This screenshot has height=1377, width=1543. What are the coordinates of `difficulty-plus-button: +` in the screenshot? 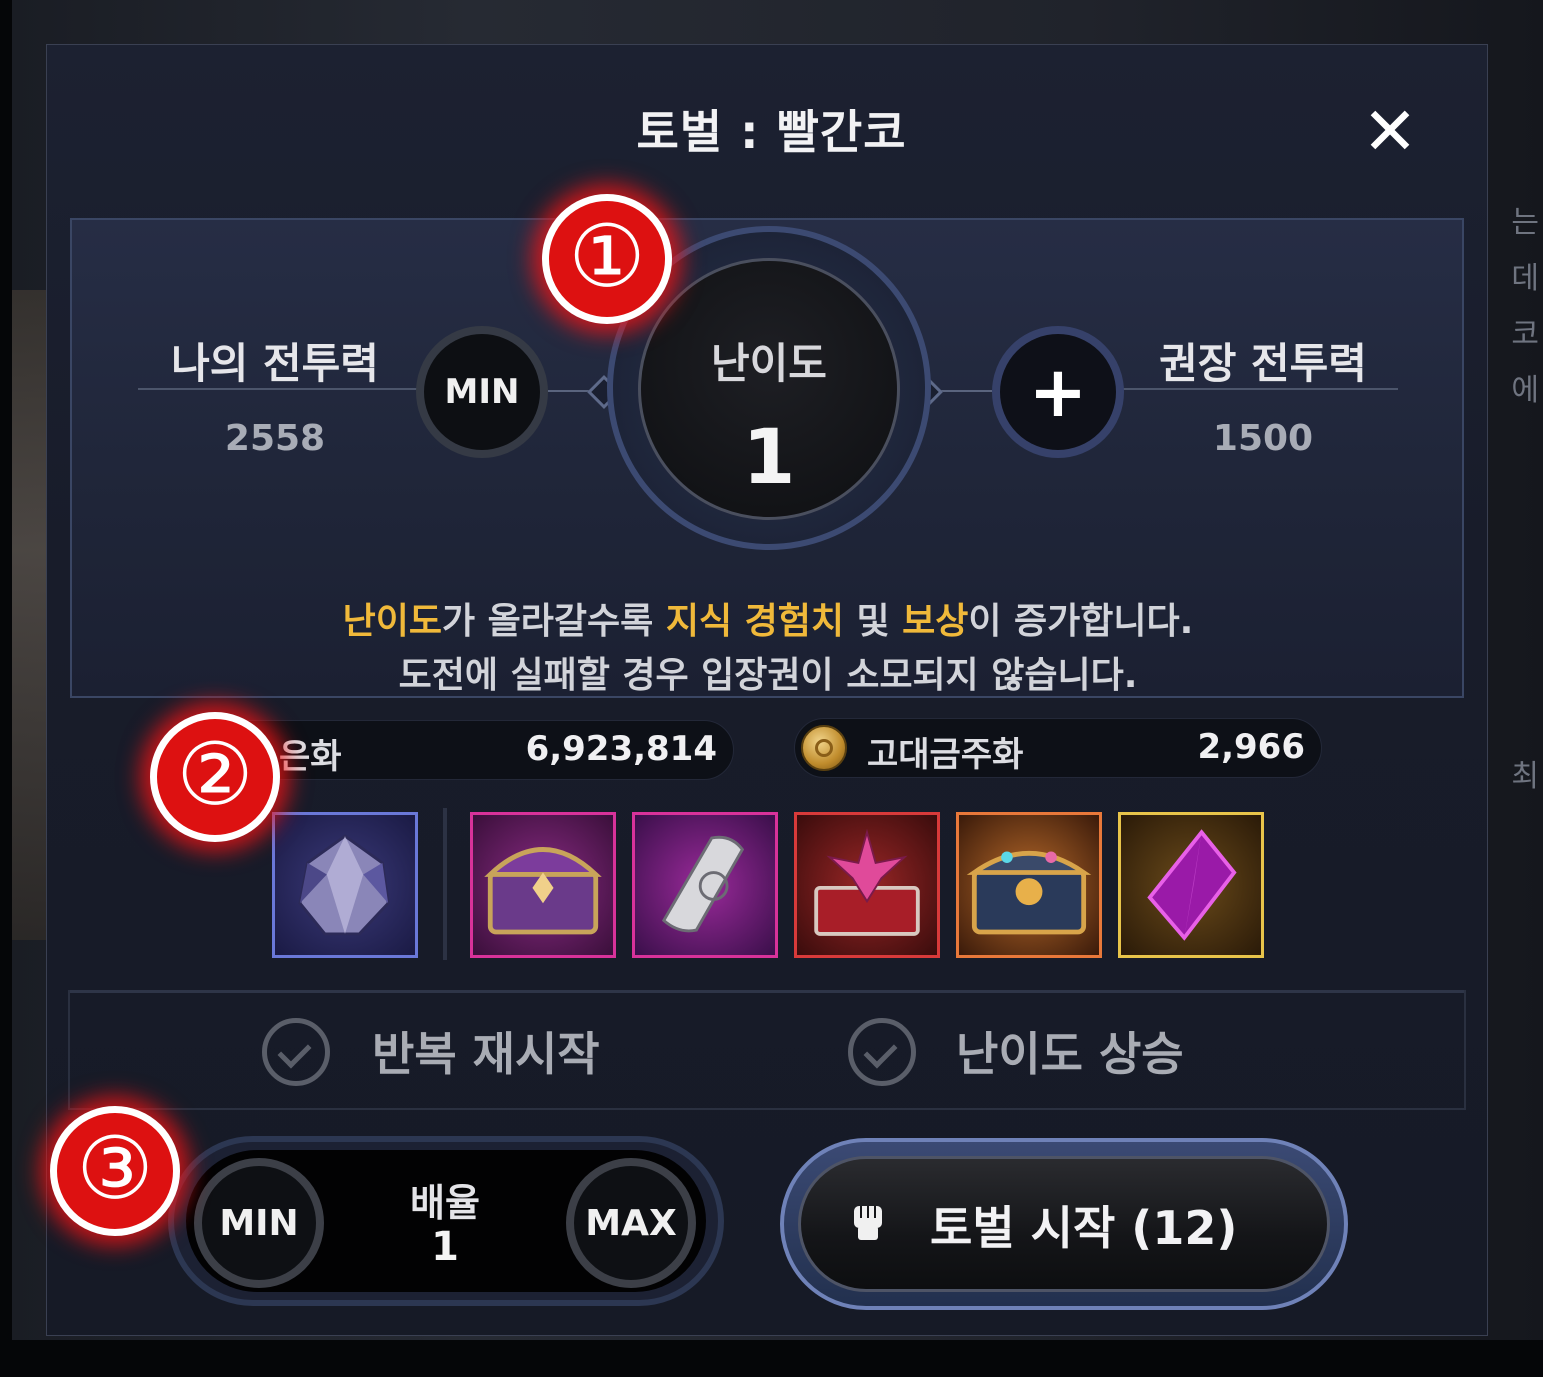 It's located at (1058, 392).